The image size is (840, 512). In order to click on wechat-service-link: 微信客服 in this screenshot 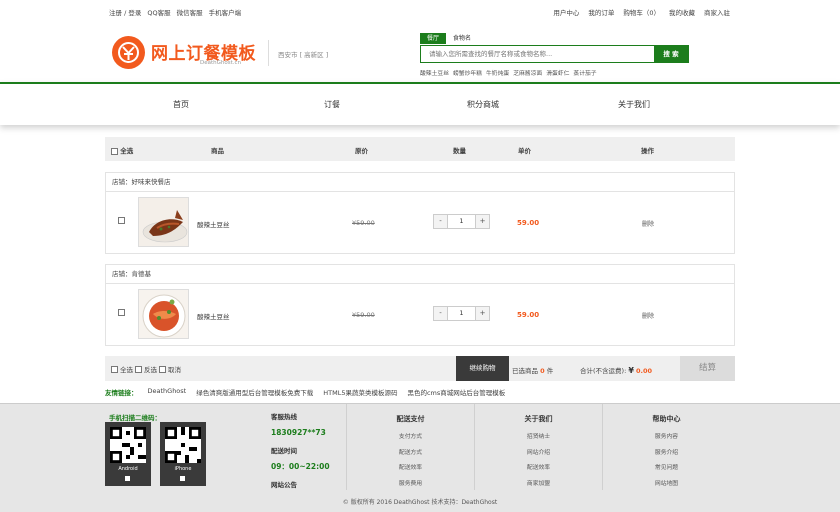, I will do `click(190, 12)`.